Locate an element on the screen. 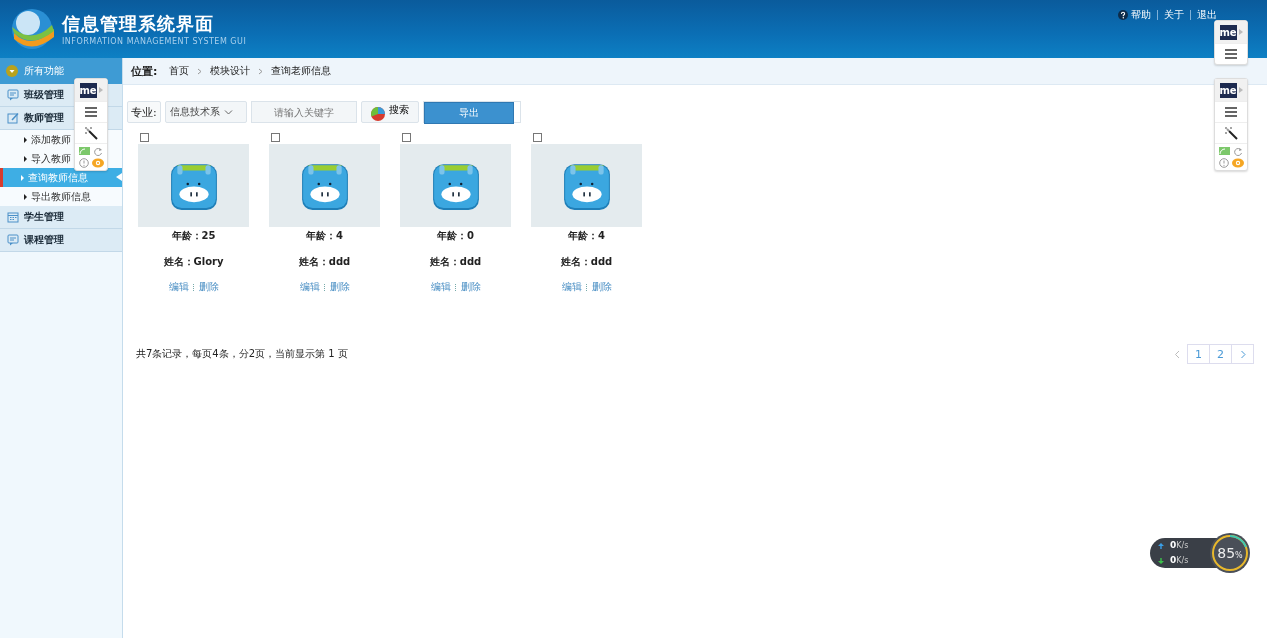 Image resolution: width=1267 pixels, height=638 pixels. nav-group: 学生管理 is located at coordinates (61, 217).